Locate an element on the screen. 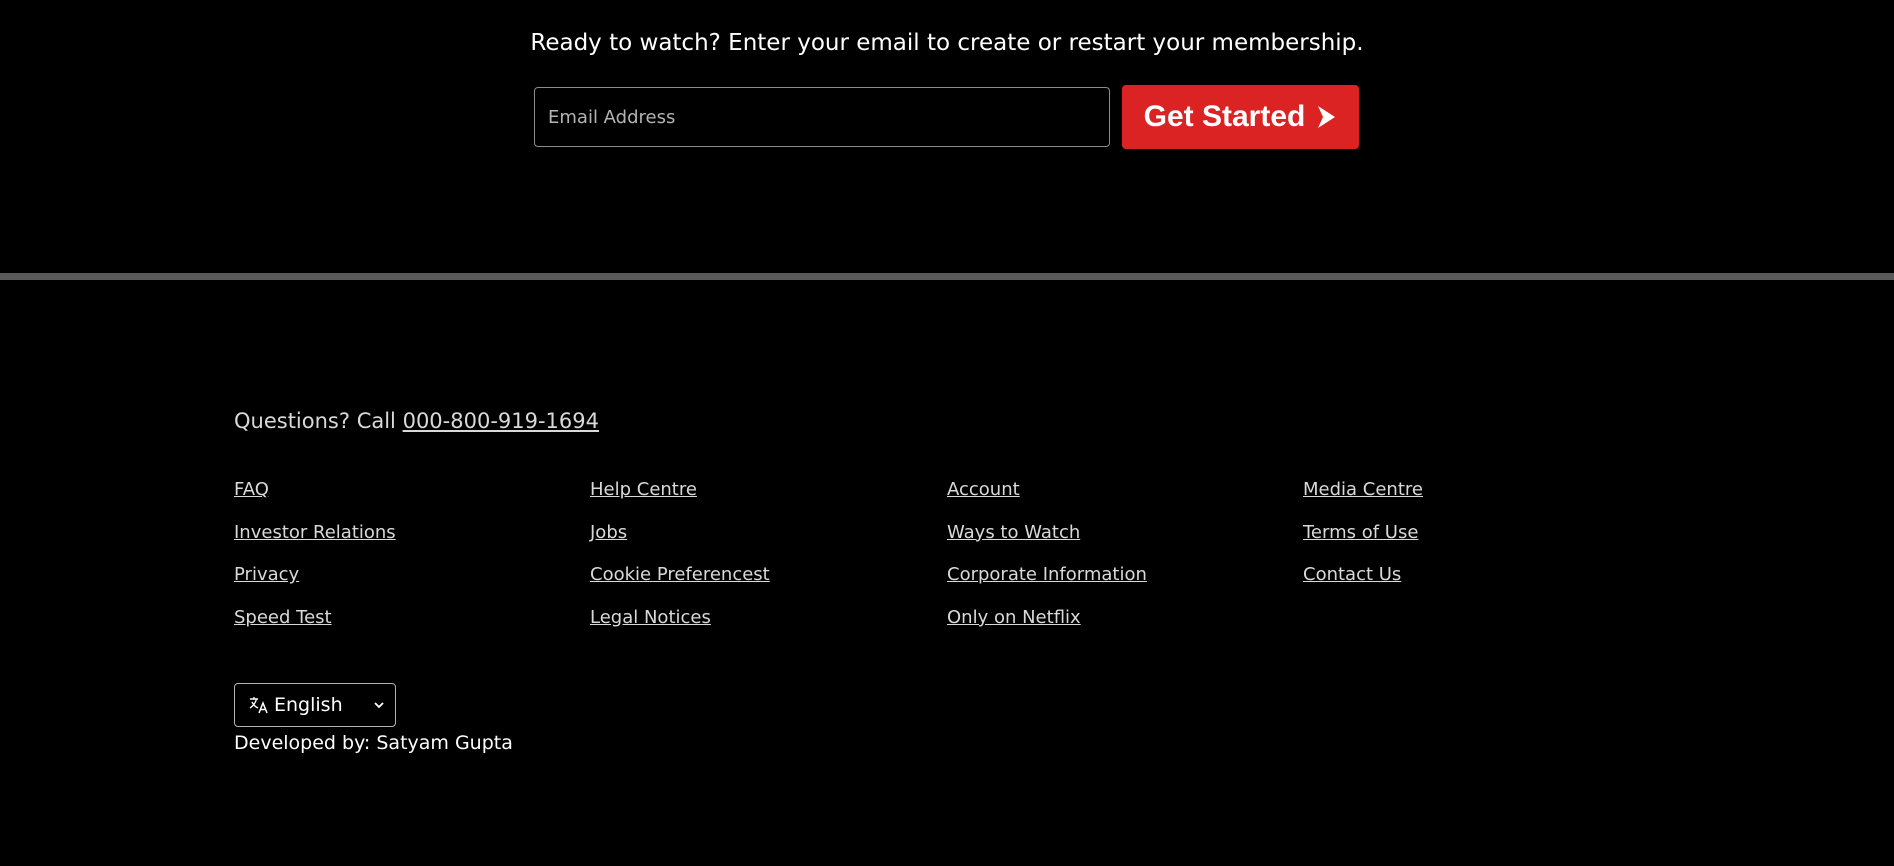  get-started-button: Get Started is located at coordinates (1240, 117).